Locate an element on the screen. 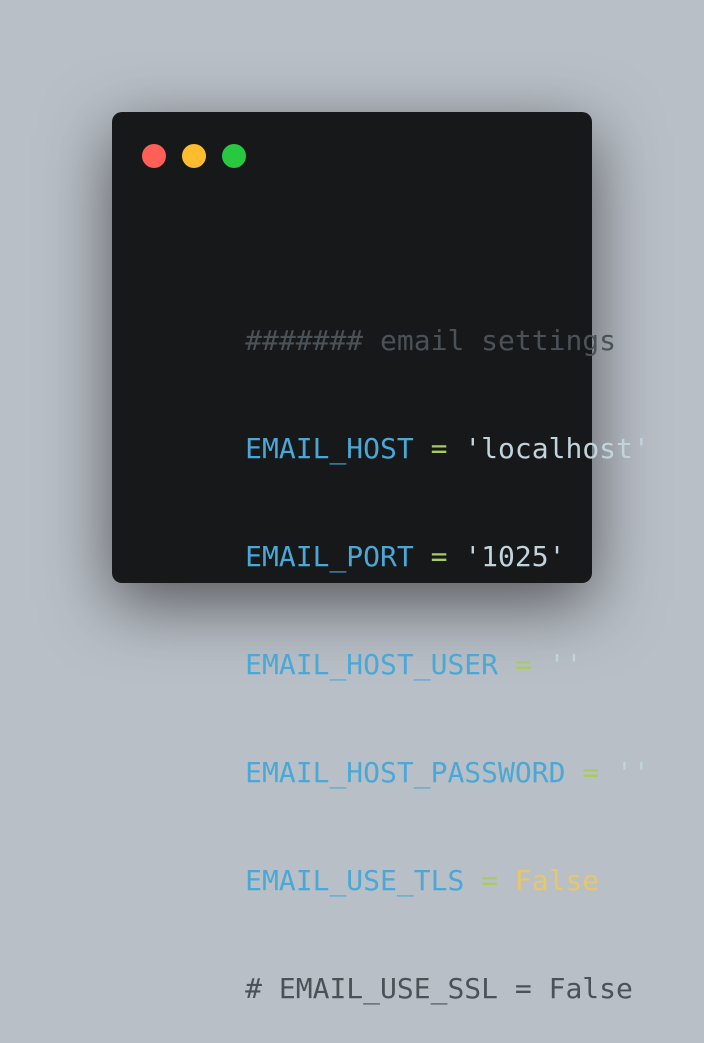  code-line: EMAIL_USE_TLS = False is located at coordinates (397, 862).